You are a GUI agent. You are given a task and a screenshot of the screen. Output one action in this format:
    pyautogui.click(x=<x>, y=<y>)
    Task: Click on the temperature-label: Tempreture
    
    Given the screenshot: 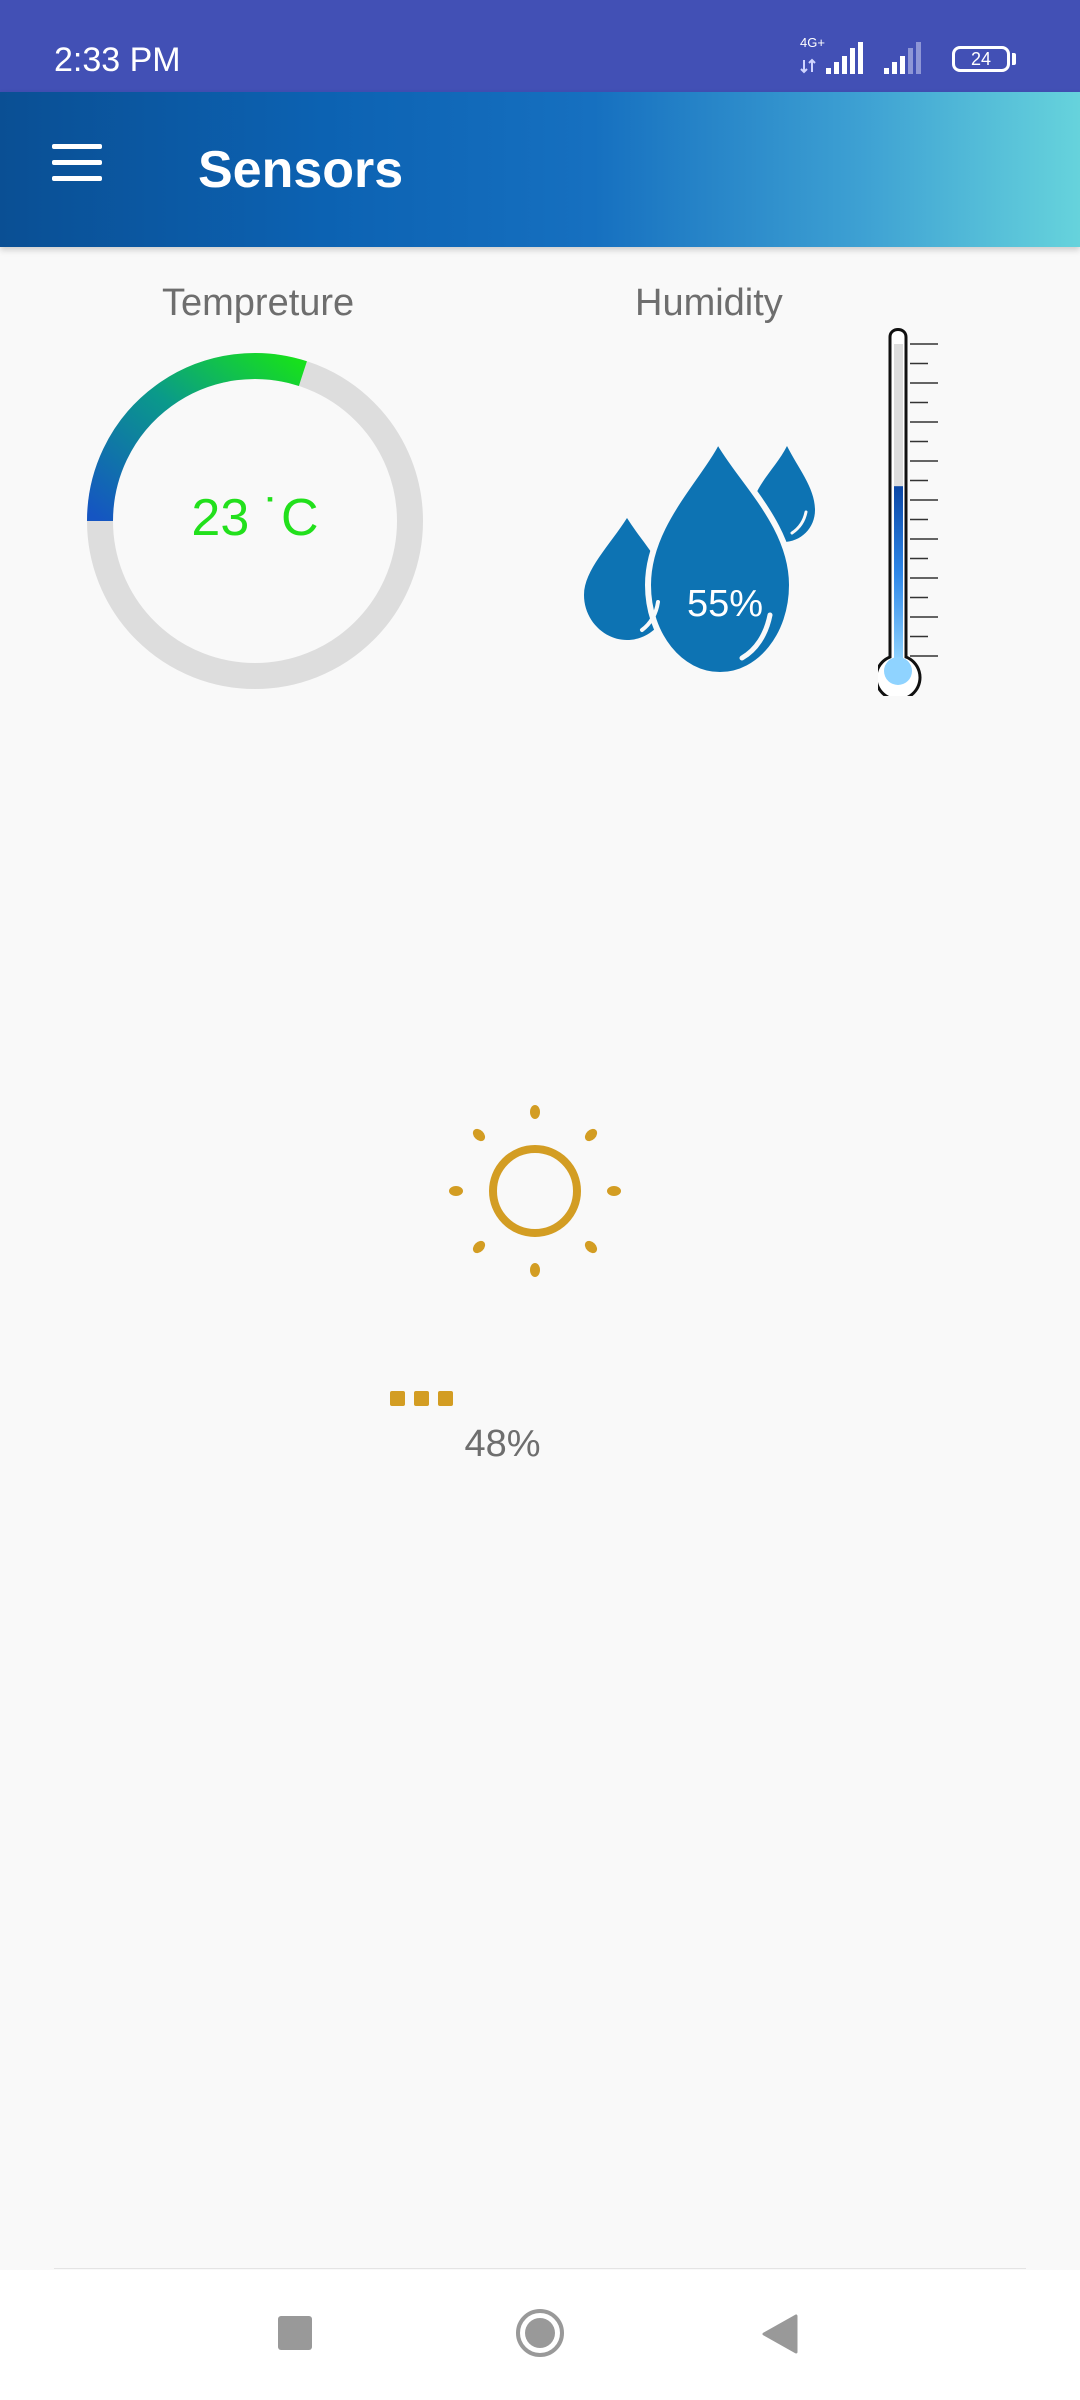 What is the action you would take?
    pyautogui.click(x=258, y=303)
    